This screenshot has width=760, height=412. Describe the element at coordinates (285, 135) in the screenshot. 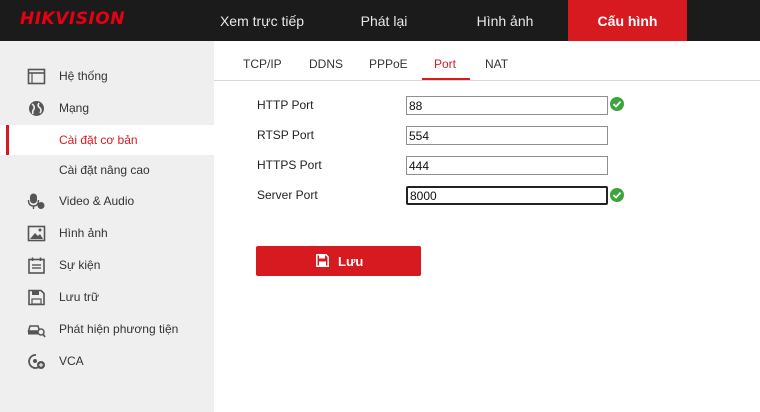

I see `rtsp-port-label: RTSP Port` at that location.